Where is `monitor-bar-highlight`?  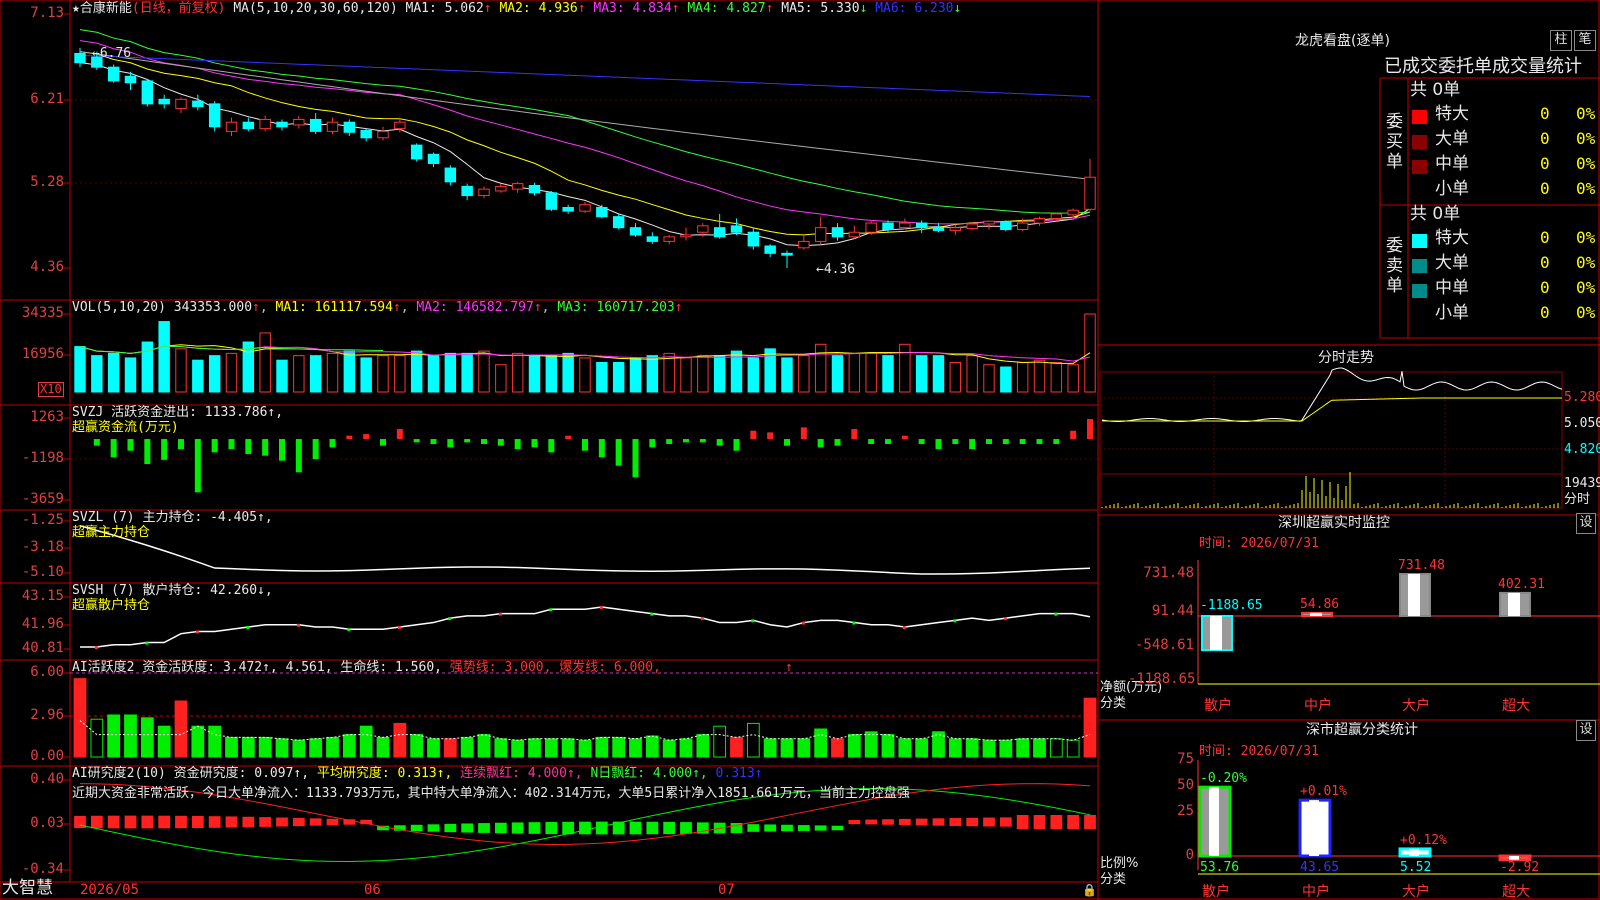
monitor-bar-highlight is located at coordinates (1216, 633).